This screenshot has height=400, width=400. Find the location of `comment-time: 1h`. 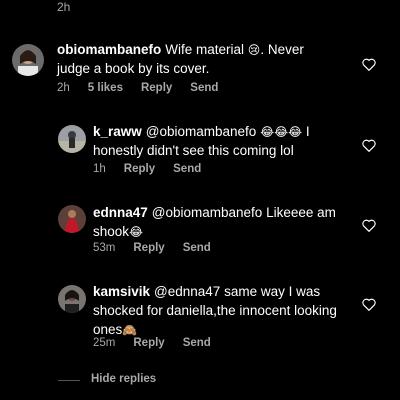

comment-time: 1h is located at coordinates (99, 169).